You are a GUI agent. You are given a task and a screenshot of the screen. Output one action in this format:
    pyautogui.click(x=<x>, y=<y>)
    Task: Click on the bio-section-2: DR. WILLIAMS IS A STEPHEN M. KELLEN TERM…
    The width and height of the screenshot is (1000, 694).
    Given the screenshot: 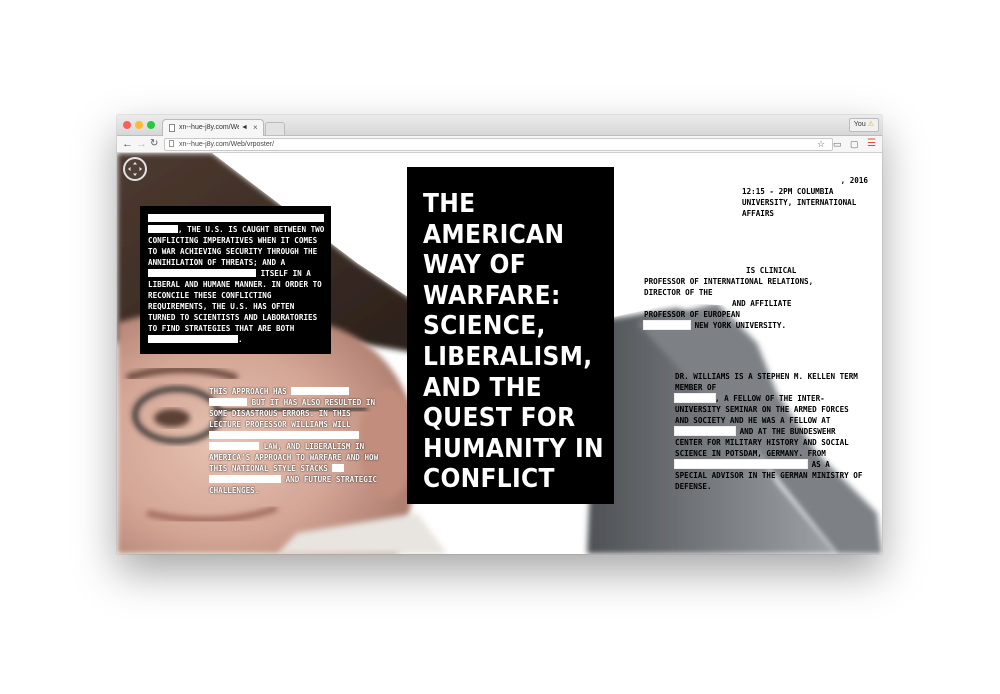 What is the action you would take?
    pyautogui.click(x=769, y=431)
    